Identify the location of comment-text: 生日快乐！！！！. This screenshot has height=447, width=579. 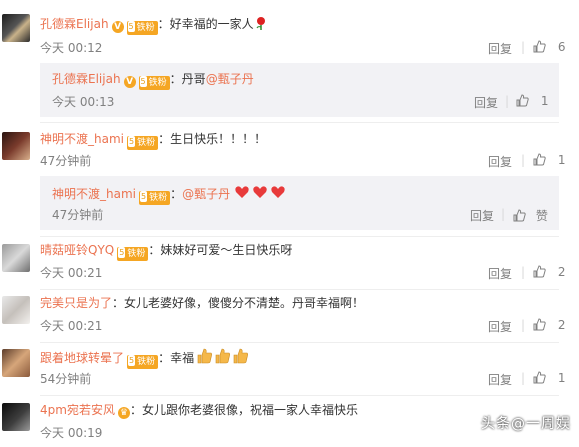
(218, 139).